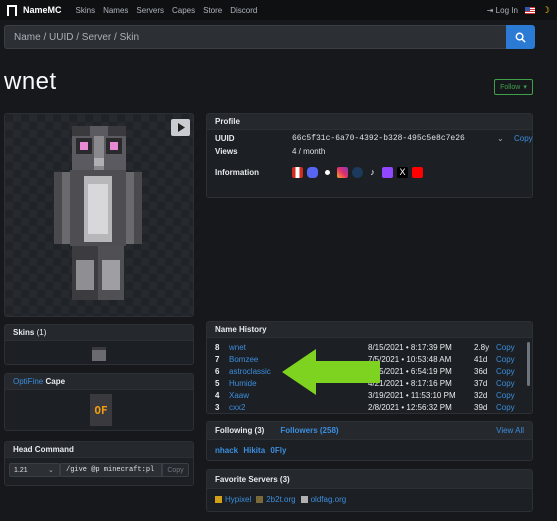 The height and width of the screenshot is (521, 557). What do you see at coordinates (243, 10) in the screenshot?
I see `nav-link-discord: Discord` at bounding box center [243, 10].